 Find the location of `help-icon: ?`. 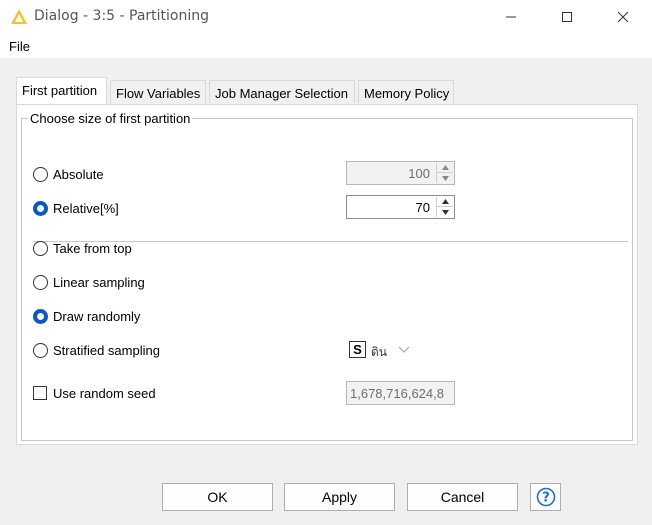

help-icon: ? is located at coordinates (545, 497).